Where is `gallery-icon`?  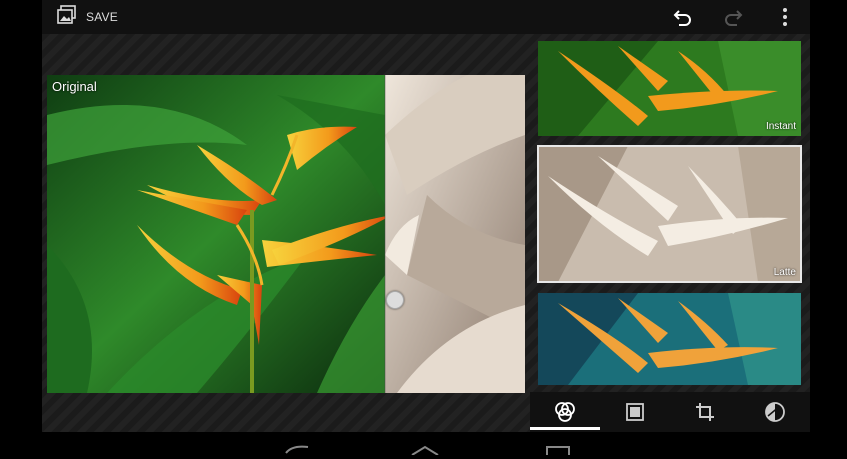 gallery-icon is located at coordinates (67, 17).